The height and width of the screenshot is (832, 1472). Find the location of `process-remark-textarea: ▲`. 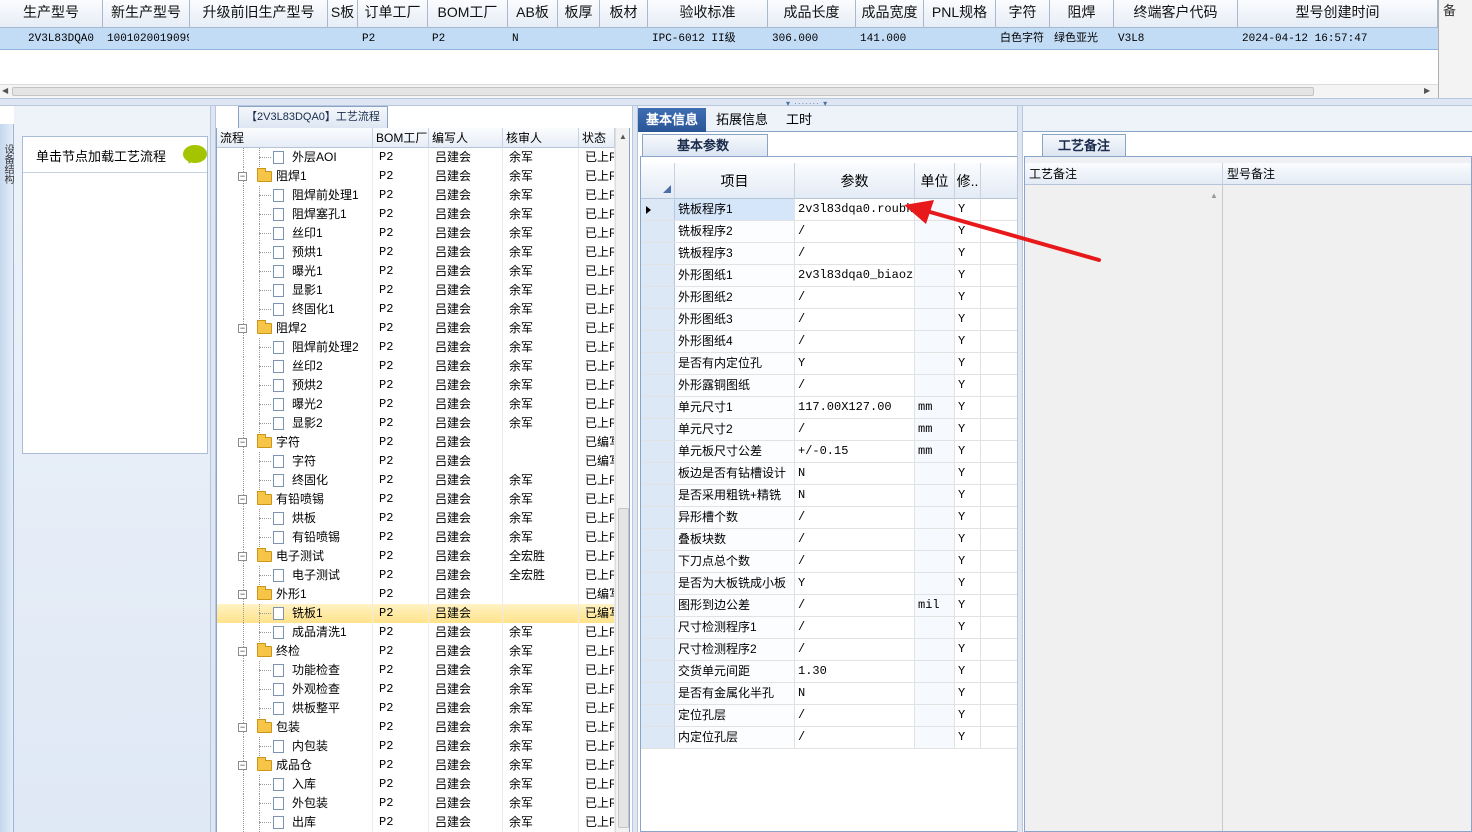

process-remark-textarea: ▲ is located at coordinates (1124, 508).